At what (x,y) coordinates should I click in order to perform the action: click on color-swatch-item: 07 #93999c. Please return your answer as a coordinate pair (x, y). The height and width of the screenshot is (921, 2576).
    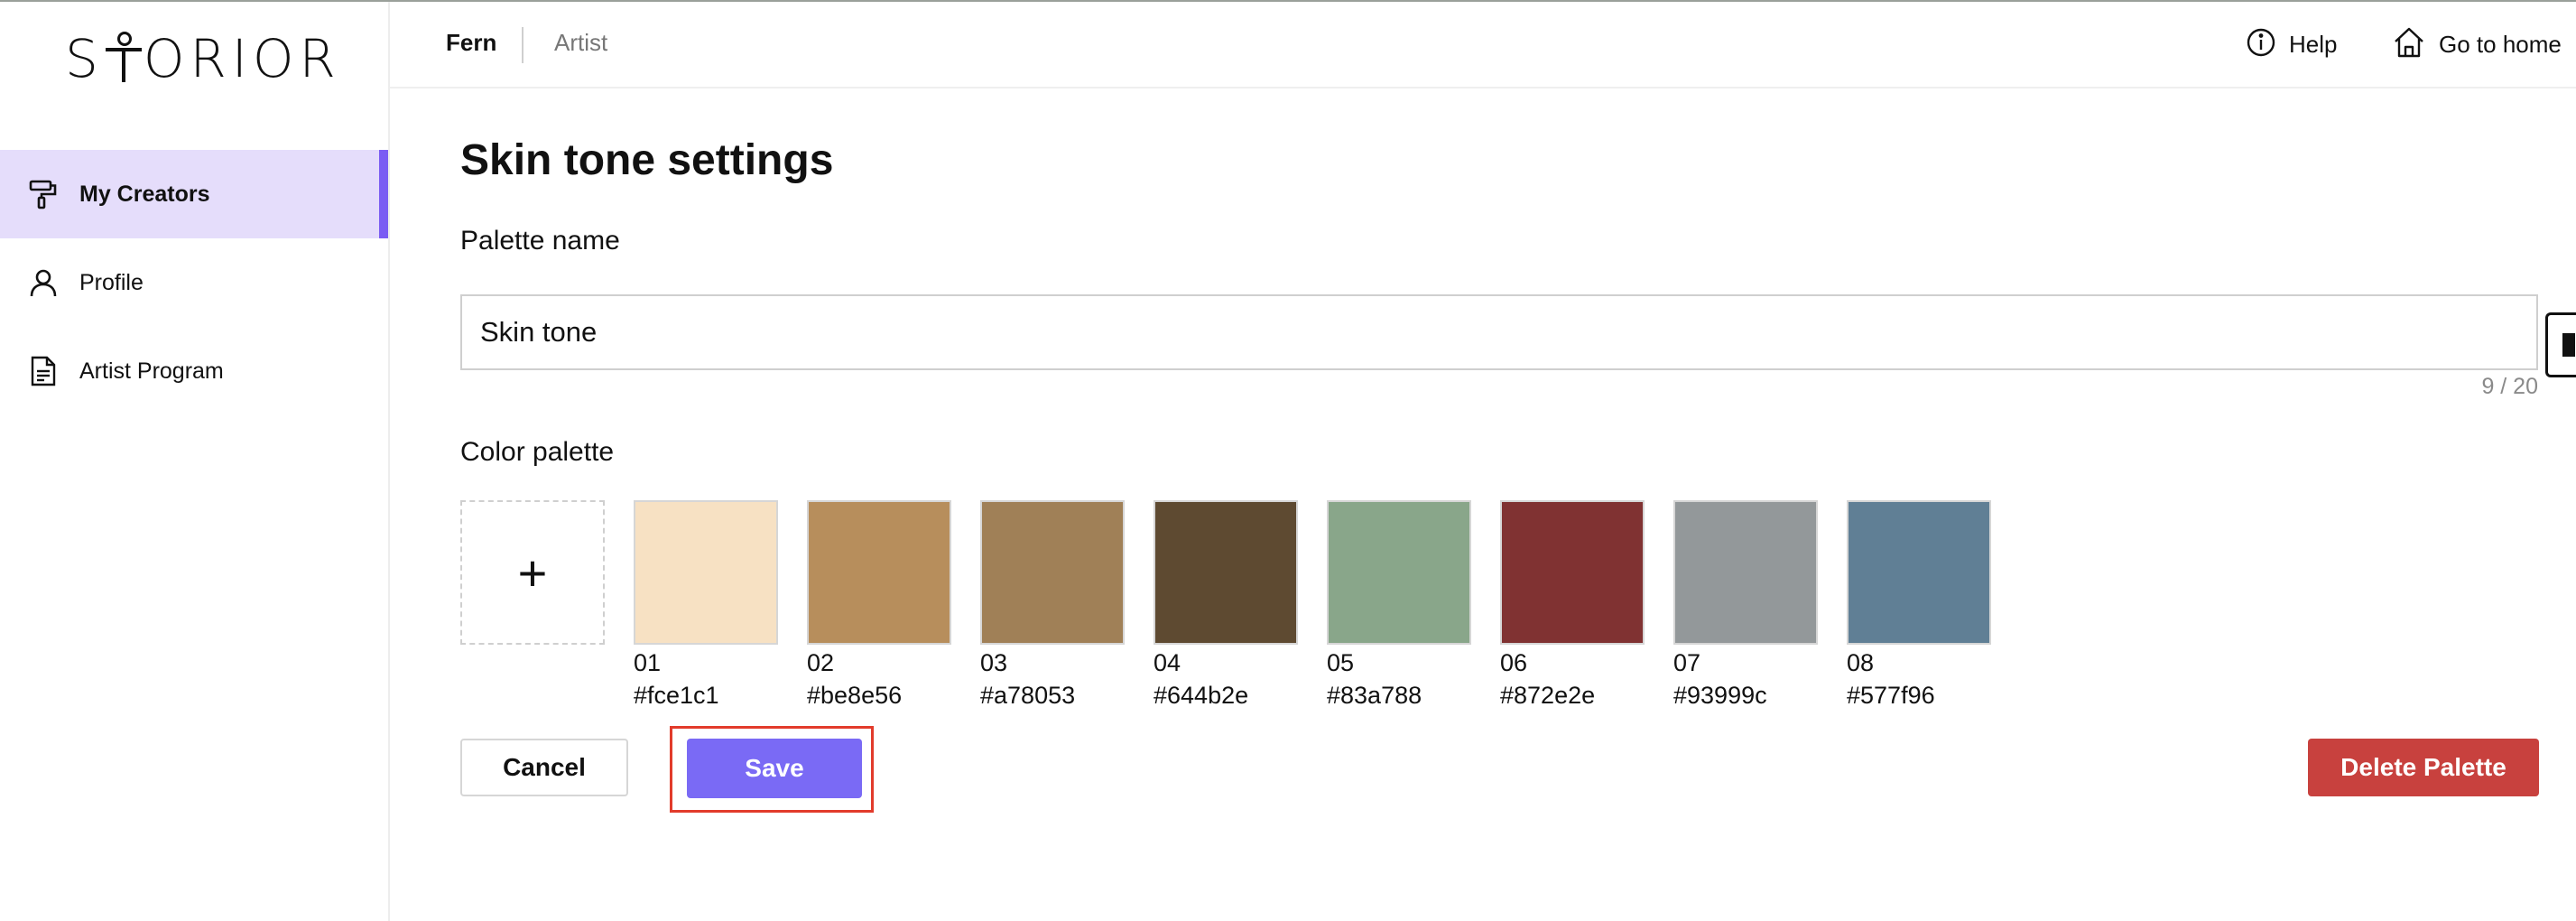
    Looking at the image, I should click on (1745, 606).